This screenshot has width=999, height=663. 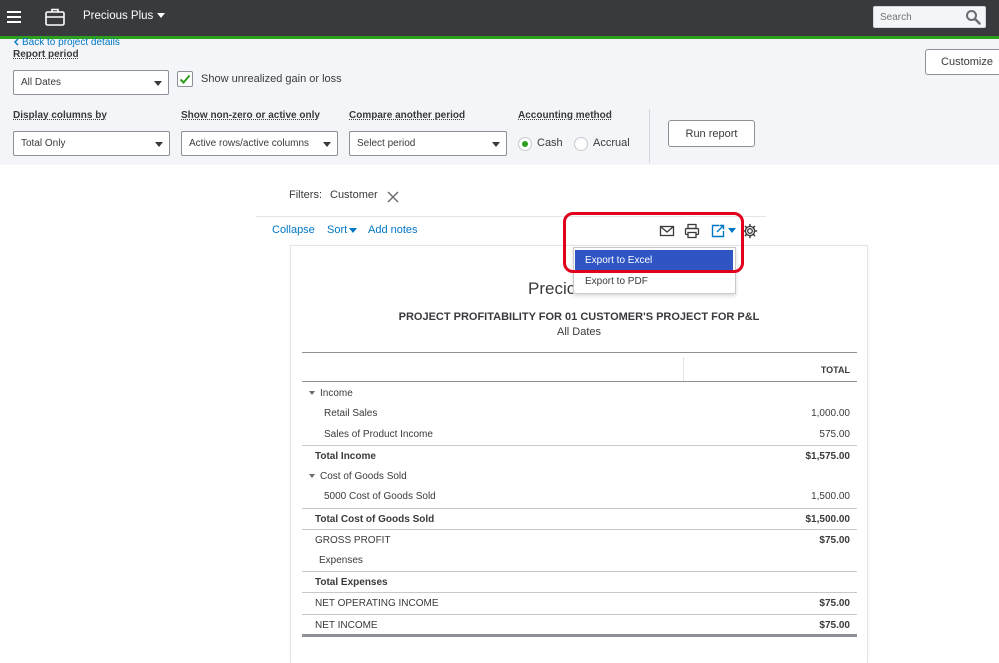 I want to click on export-to-pdf-item: Export to PDF, so click(x=654, y=281).